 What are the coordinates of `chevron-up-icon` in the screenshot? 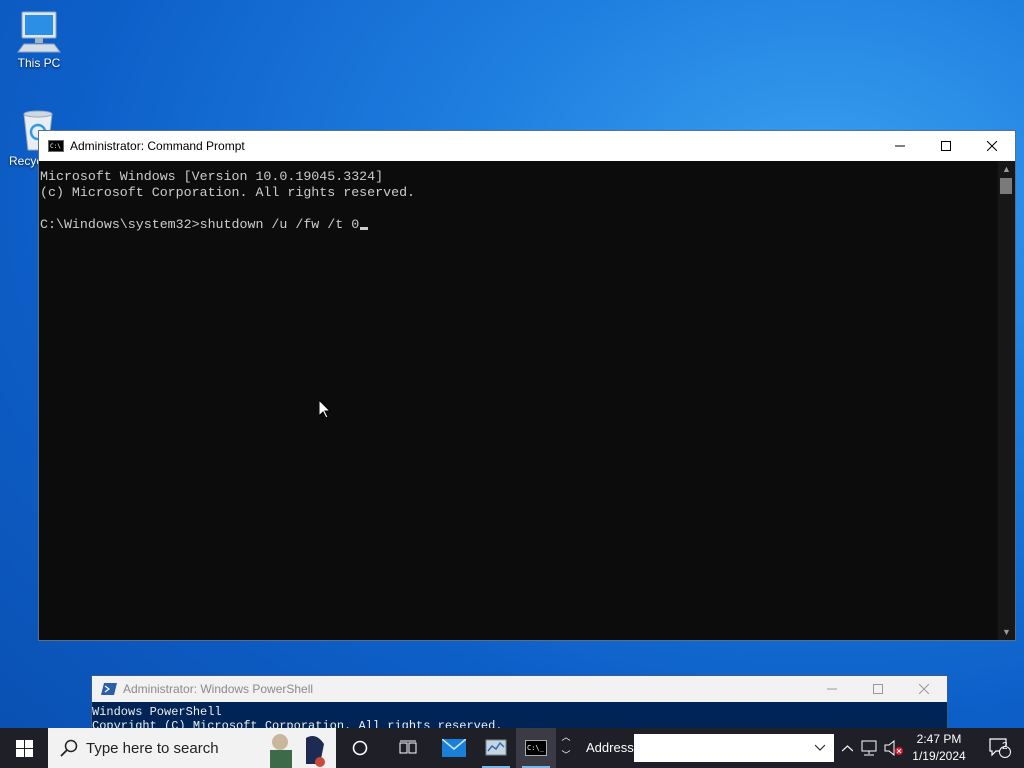 It's located at (847, 747).